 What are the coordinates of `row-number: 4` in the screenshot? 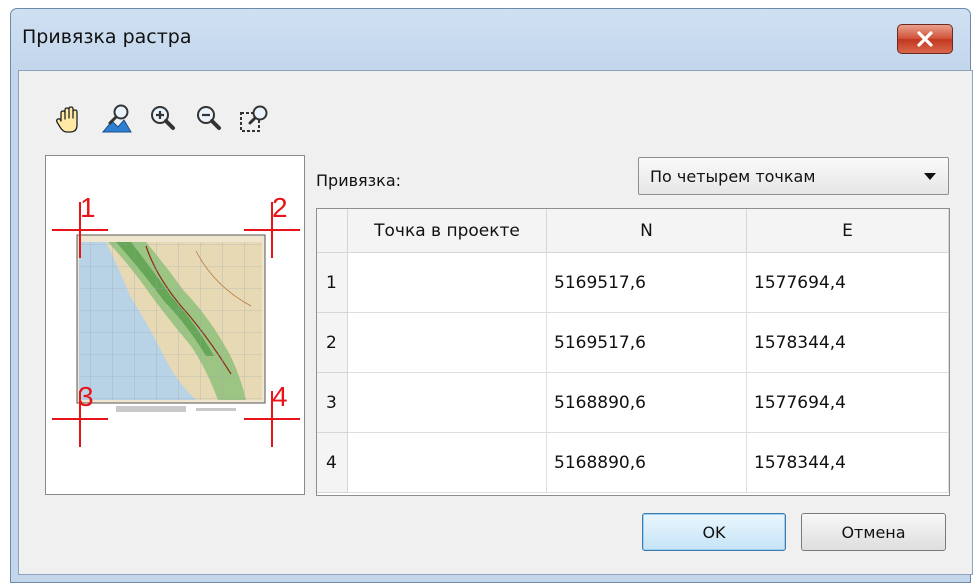 It's located at (332, 463).